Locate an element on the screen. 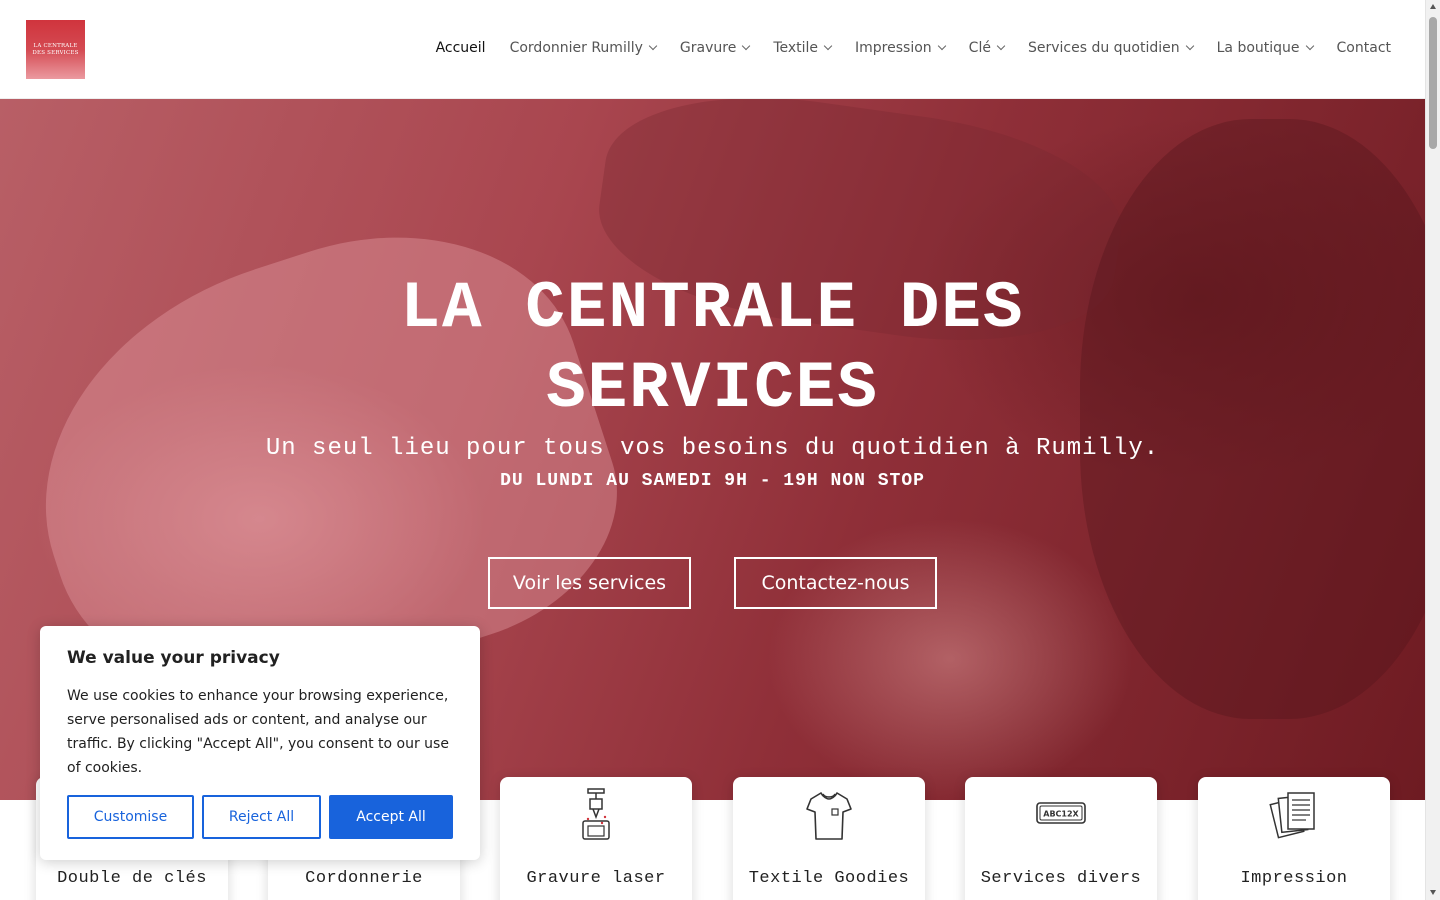 This screenshot has height=900, width=1440. tshirt-icon is located at coordinates (829, 816).